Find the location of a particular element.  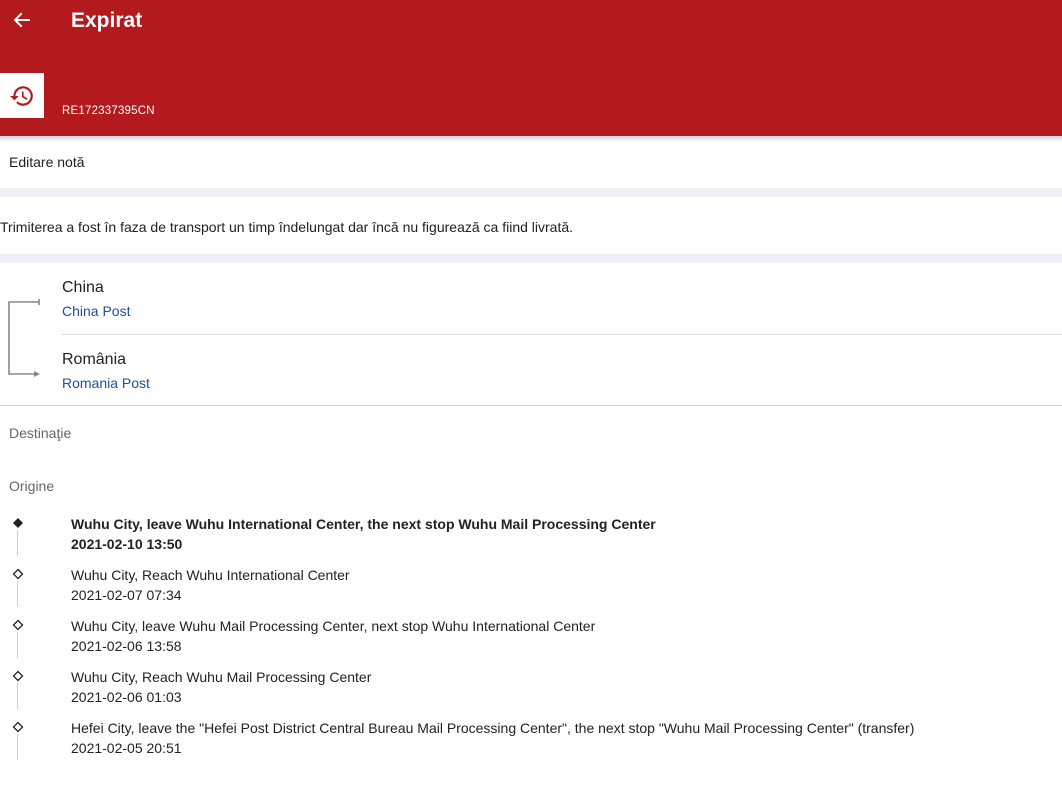

event-time: 2021-02-05 20:51 is located at coordinates (126, 748).